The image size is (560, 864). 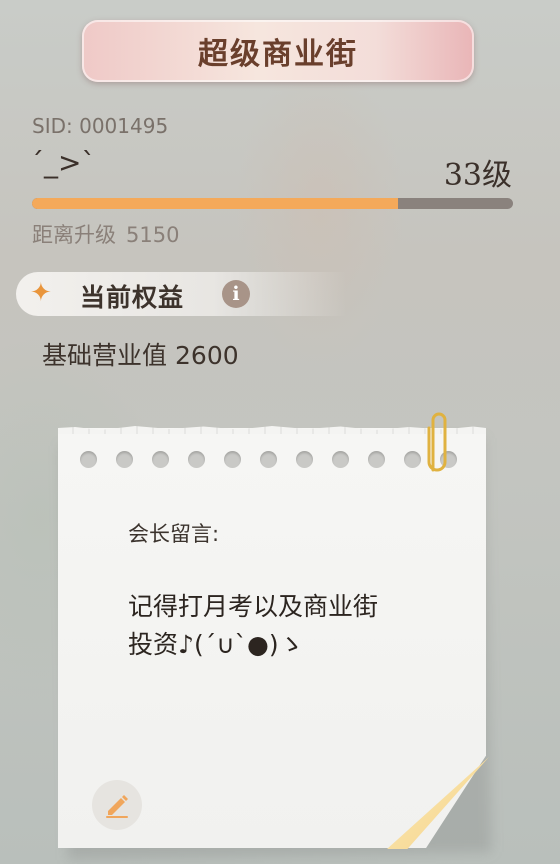 What do you see at coordinates (174, 534) in the screenshot?
I see `guild-leader-message-title: 会长留言:` at bounding box center [174, 534].